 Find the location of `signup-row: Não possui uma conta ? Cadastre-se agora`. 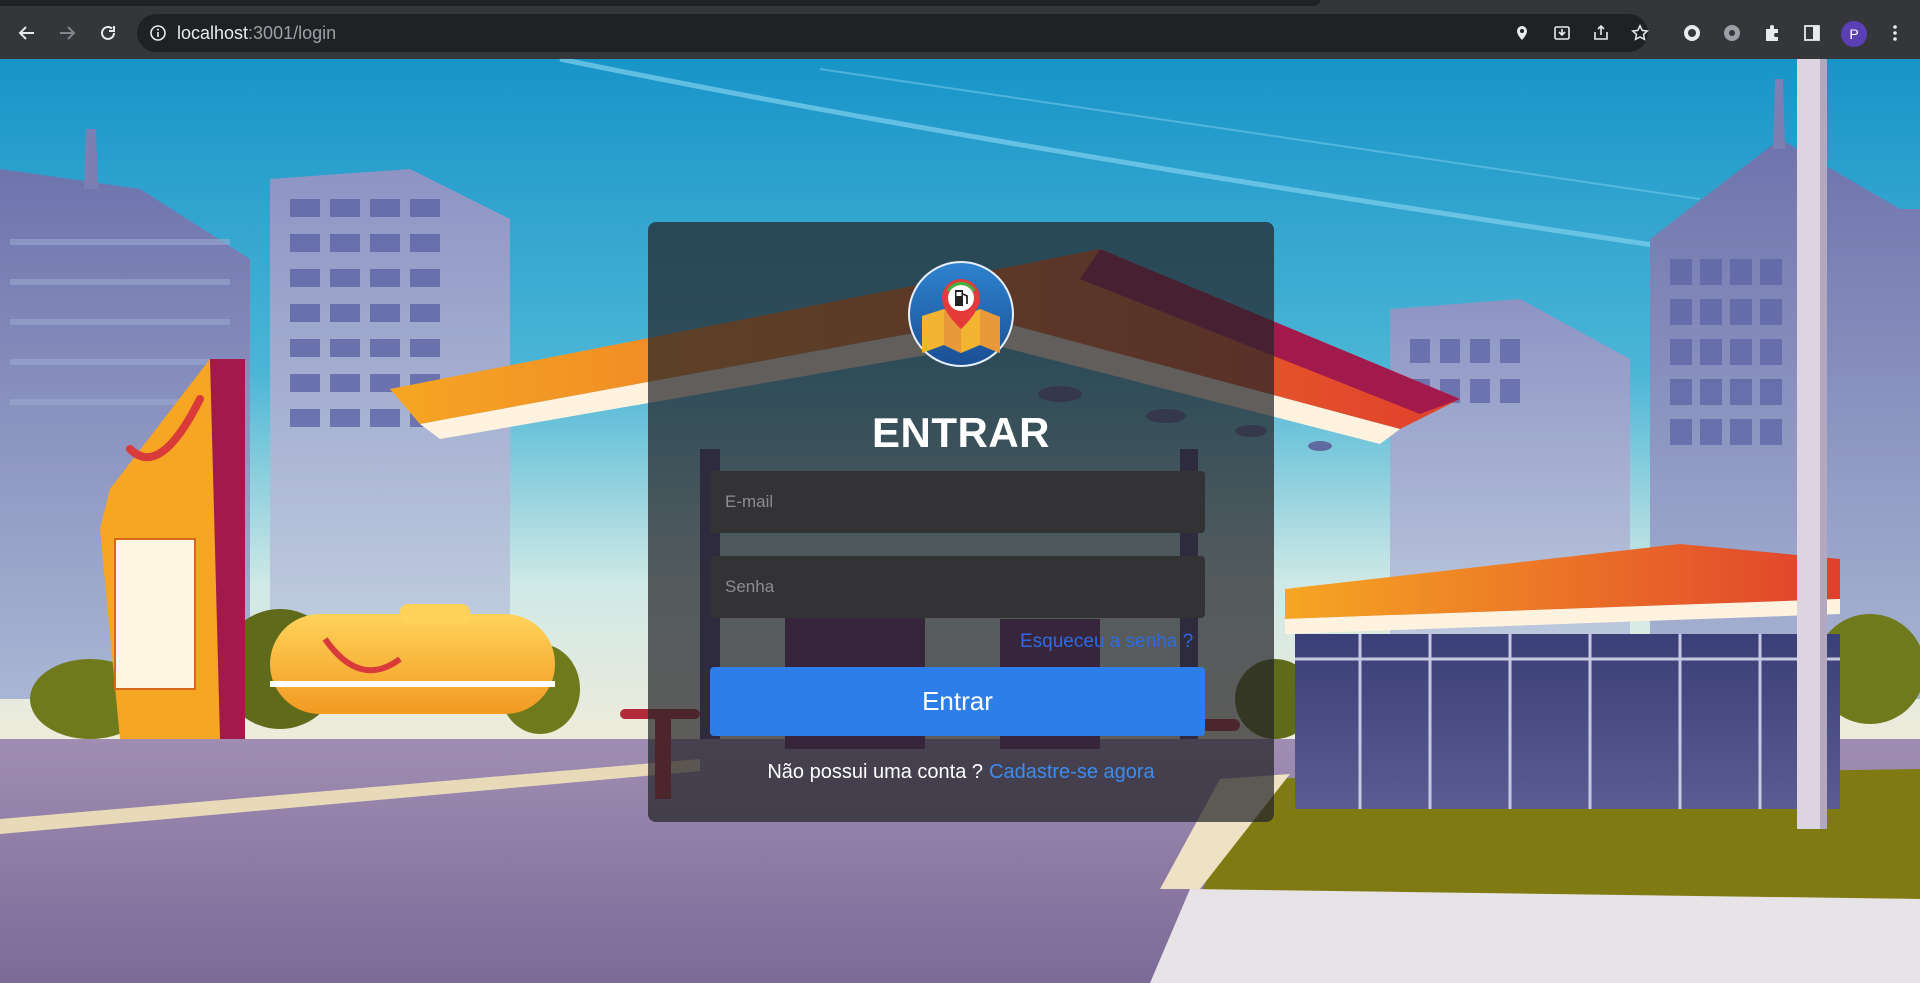

signup-row: Não possui uma conta ? Cadastre-se agora is located at coordinates (961, 772).